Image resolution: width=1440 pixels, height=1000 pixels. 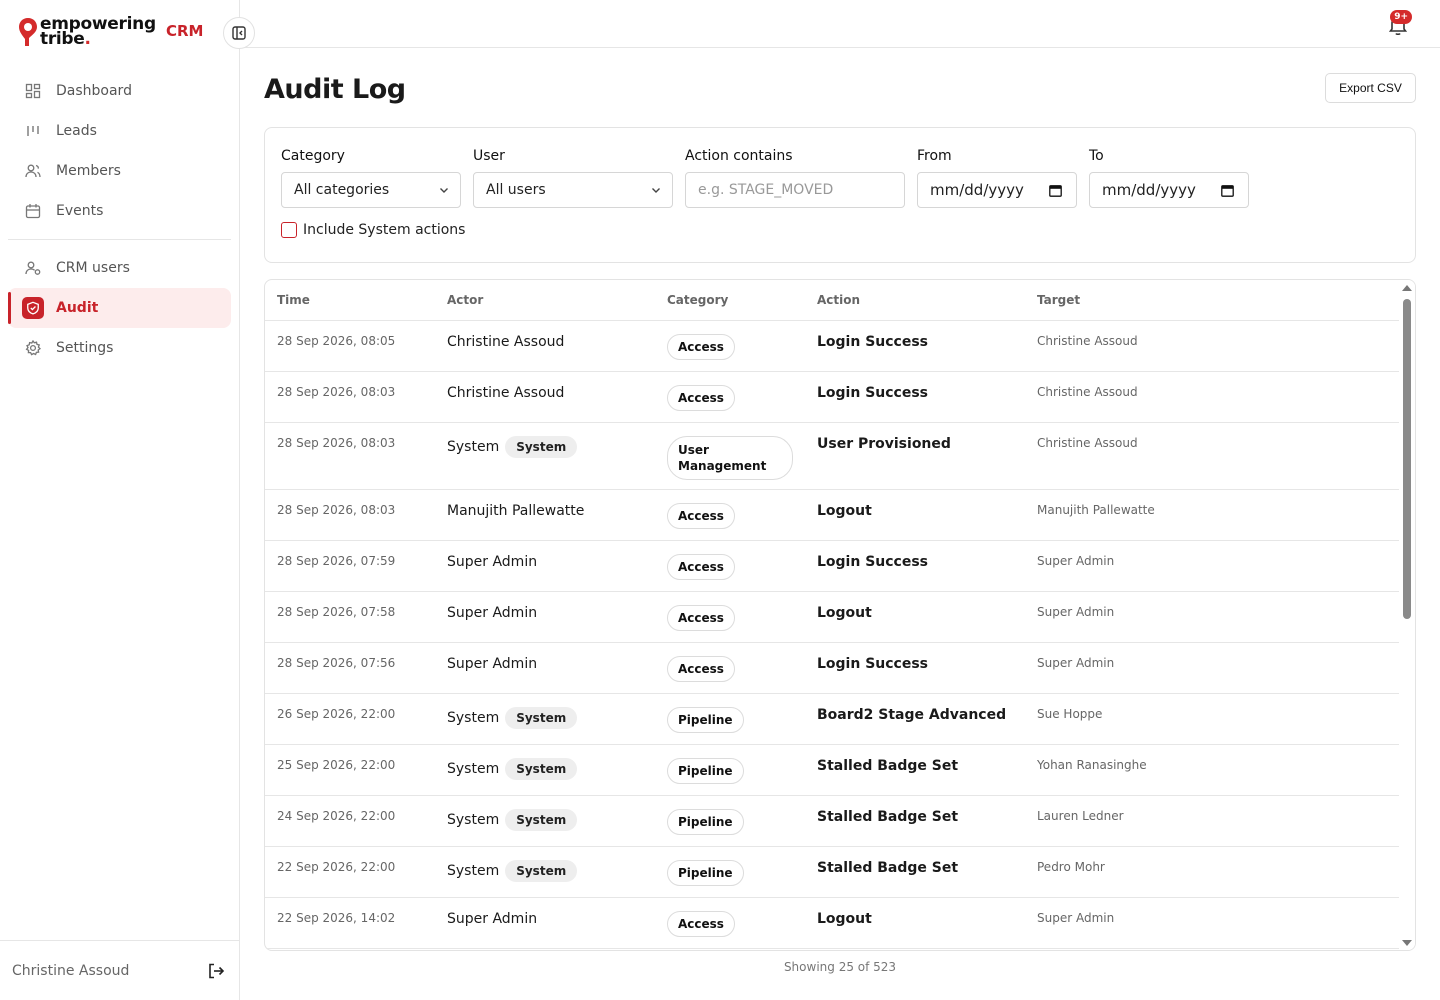 What do you see at coordinates (697, 300) in the screenshot?
I see `column-header-category: Category` at bounding box center [697, 300].